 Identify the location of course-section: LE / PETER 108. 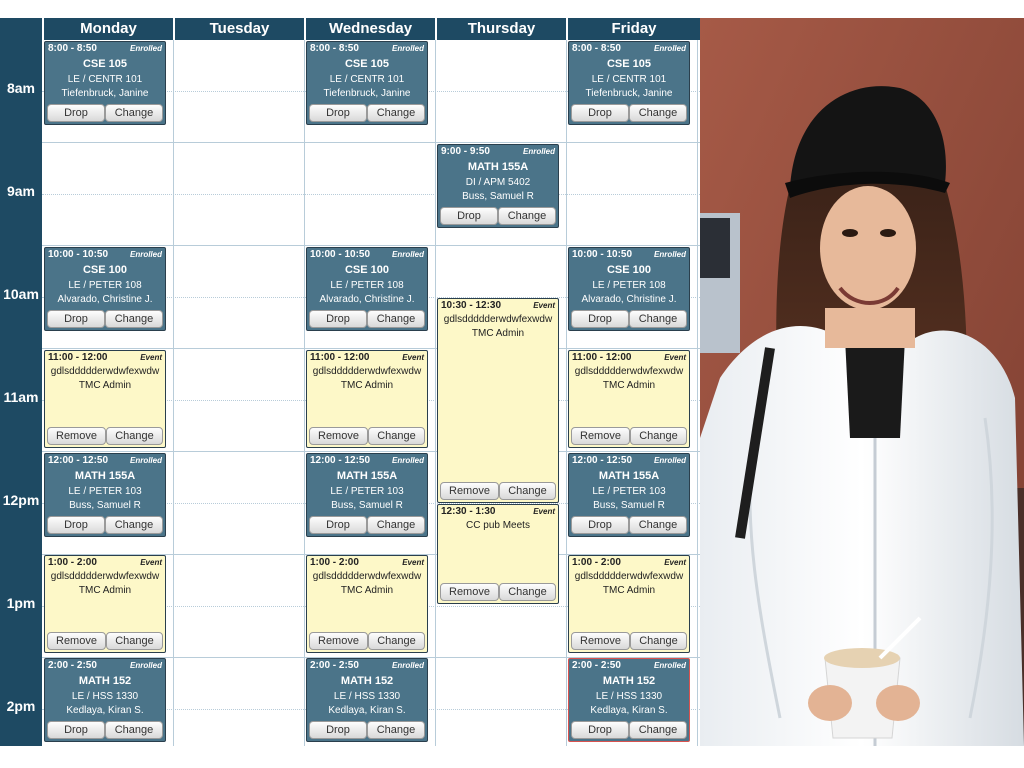
(629, 285).